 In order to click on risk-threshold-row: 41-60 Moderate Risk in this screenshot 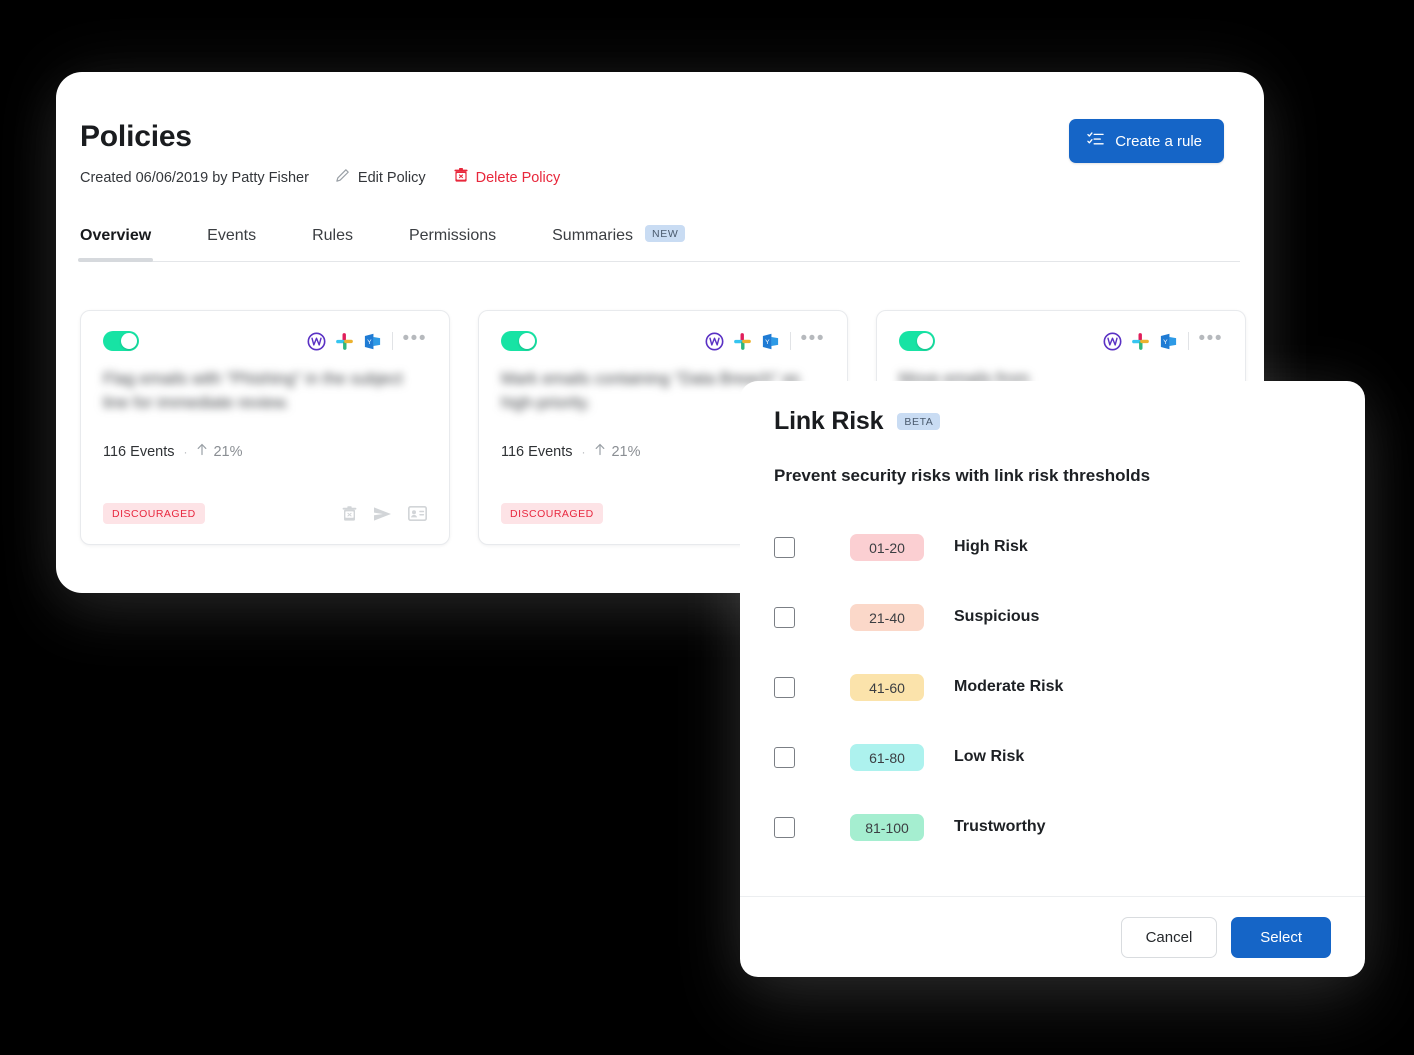, I will do `click(1052, 687)`.